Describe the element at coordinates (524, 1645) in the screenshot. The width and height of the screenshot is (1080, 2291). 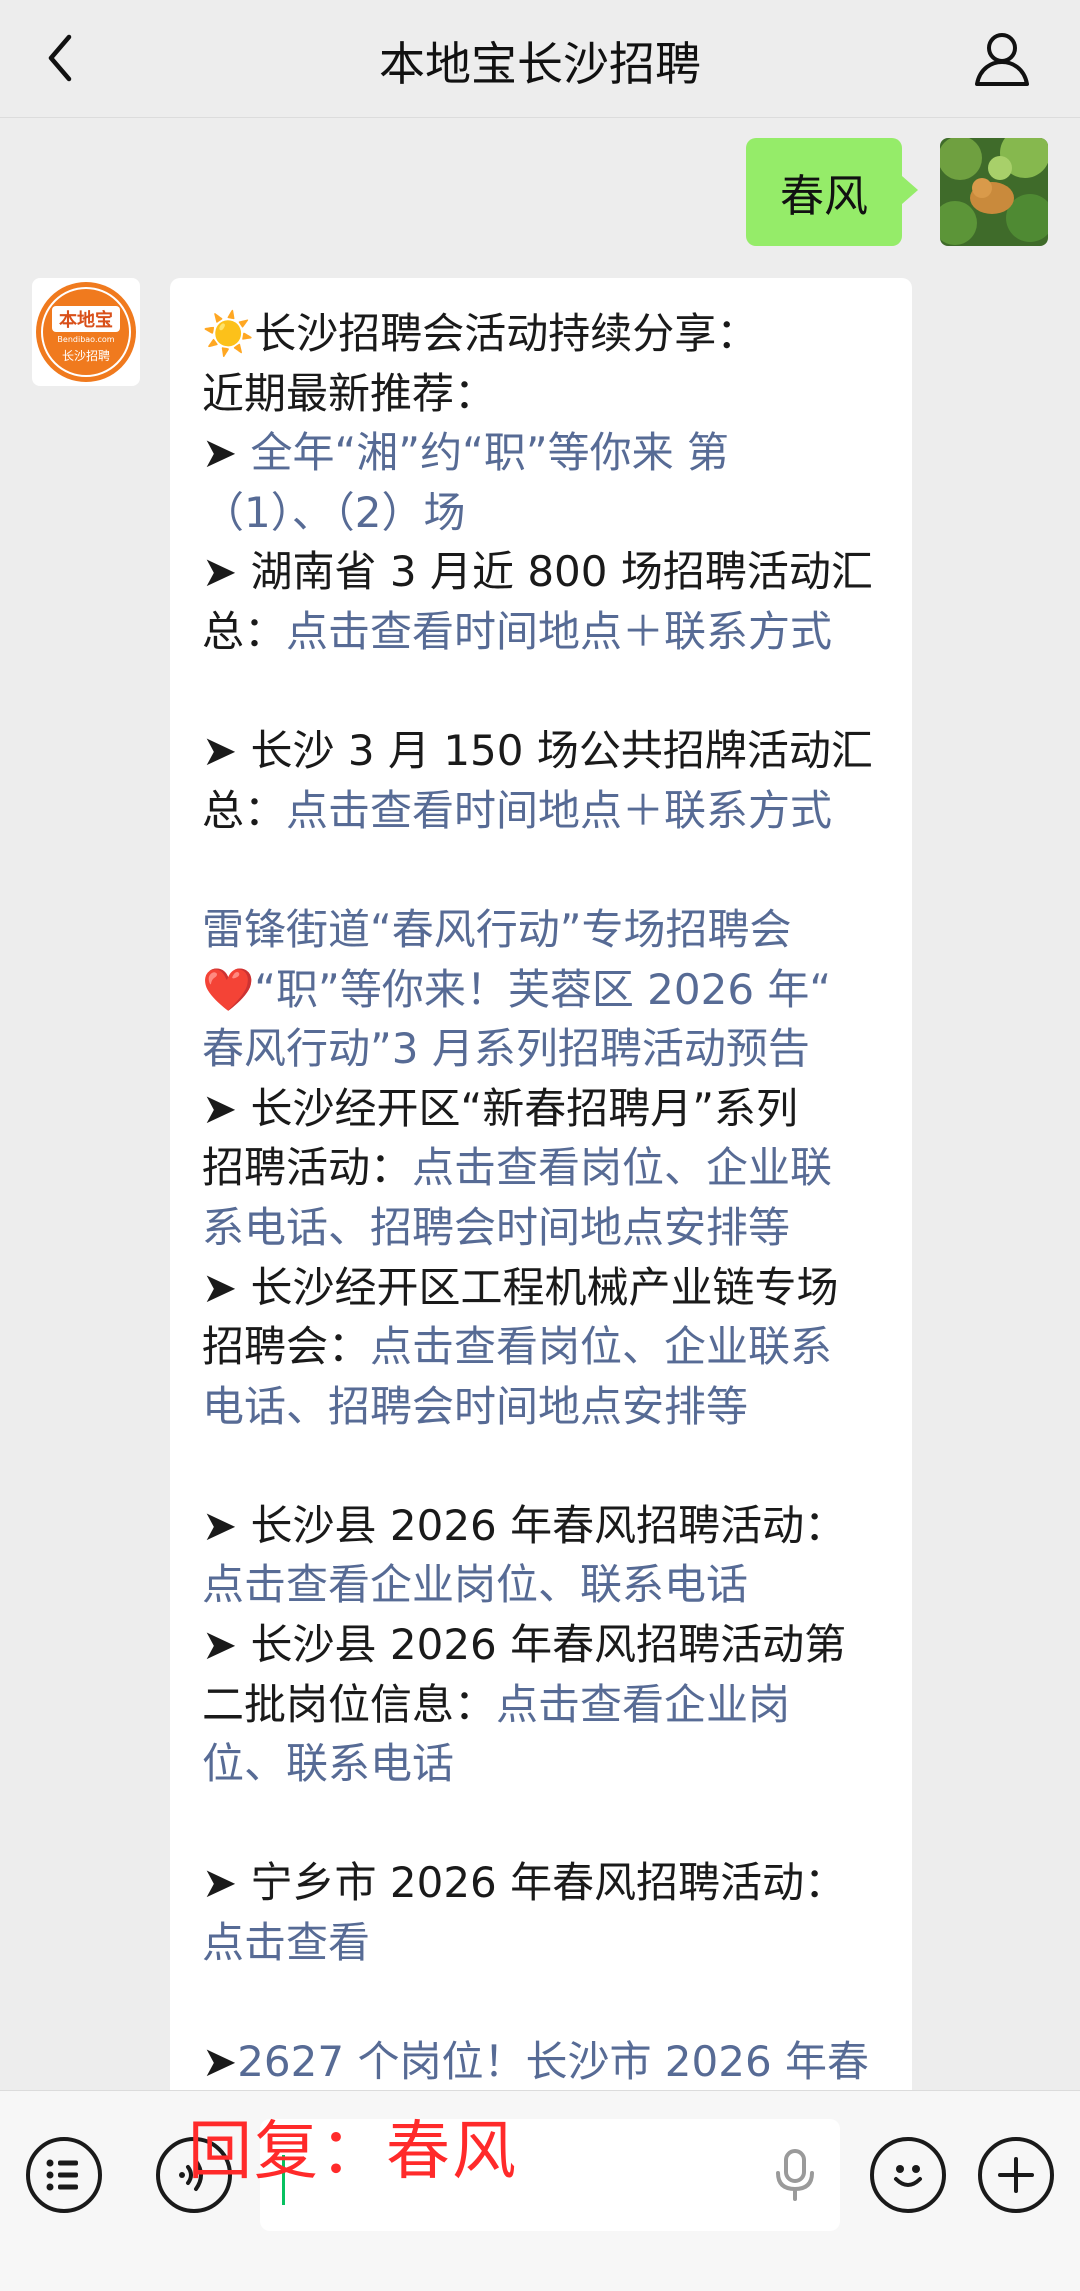
I see `message-text: ➤ 长沙县 2026 年春风招聘活动第` at that location.